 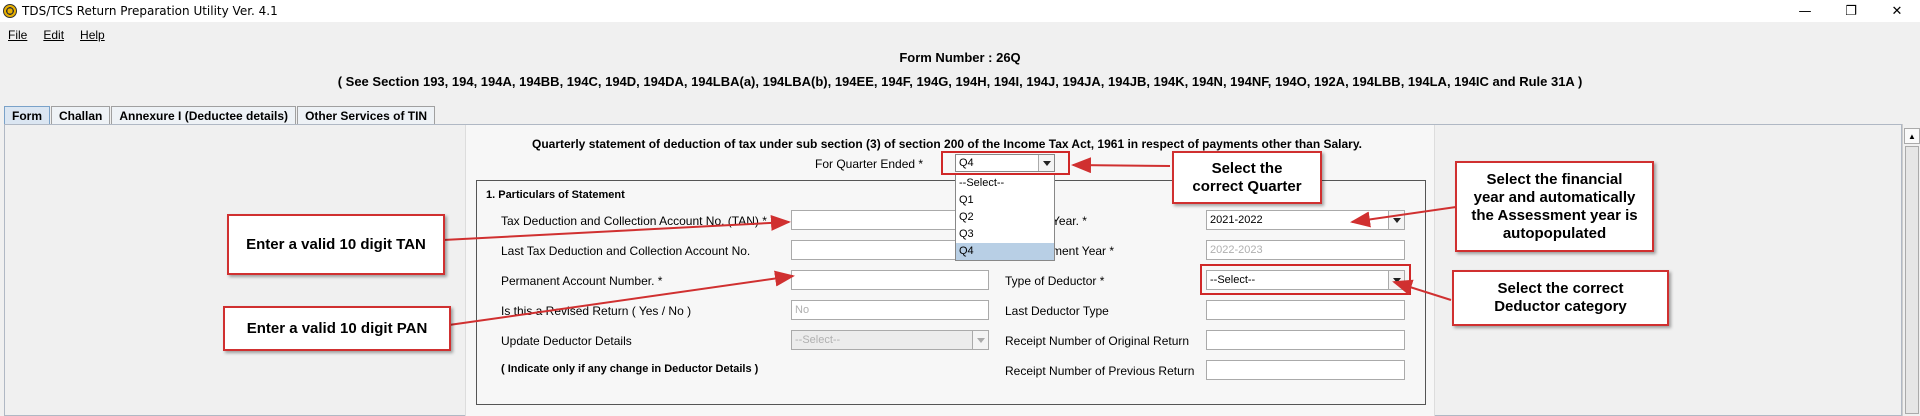 I want to click on last-deductor-type-label: Last Deductor Type, so click(x=1057, y=311).